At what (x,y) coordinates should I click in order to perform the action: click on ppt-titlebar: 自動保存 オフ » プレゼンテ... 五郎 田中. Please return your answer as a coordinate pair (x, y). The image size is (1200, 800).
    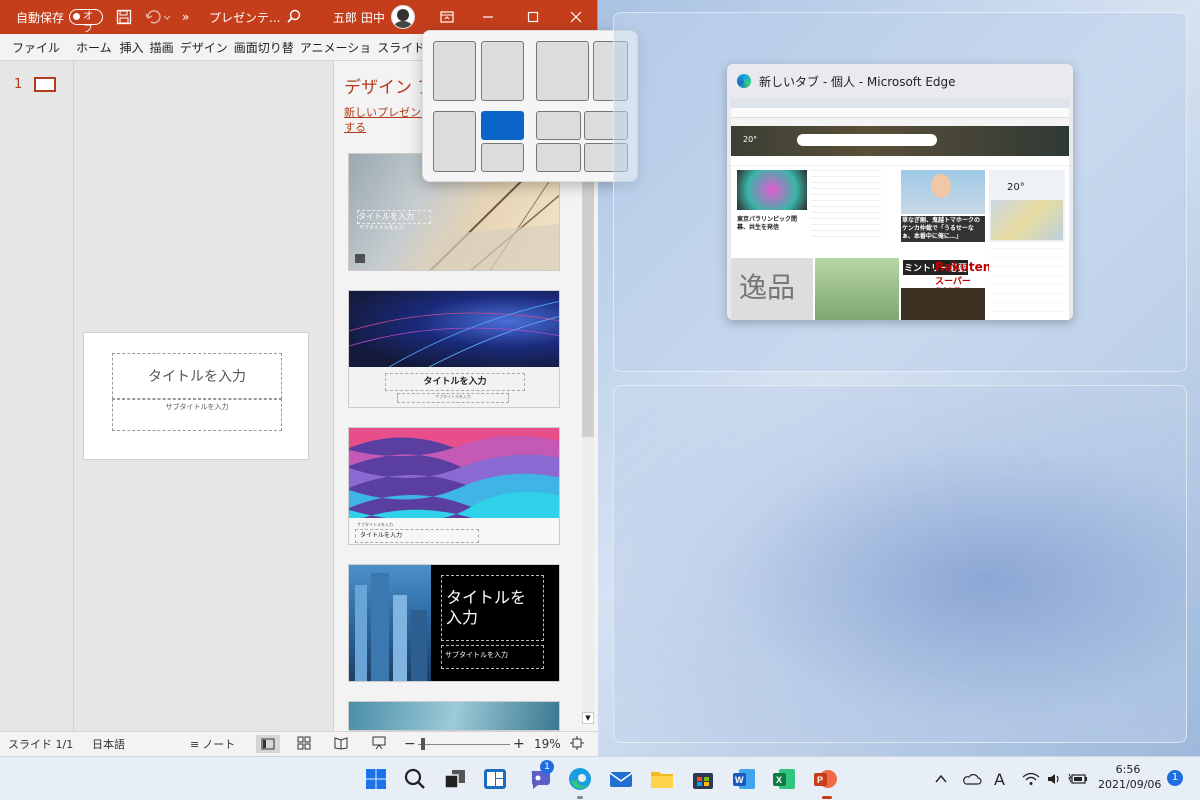
    Looking at the image, I should click on (298, 17).